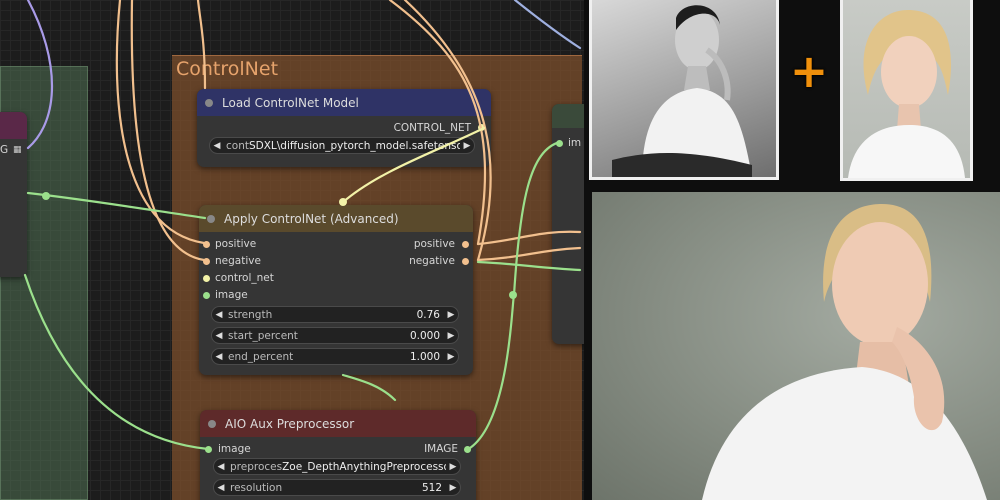  What do you see at coordinates (364, 466) in the screenshot?
I see `preprocessor-select-value: Zoe_DepthAnythingPreprocessor` at bounding box center [364, 466].